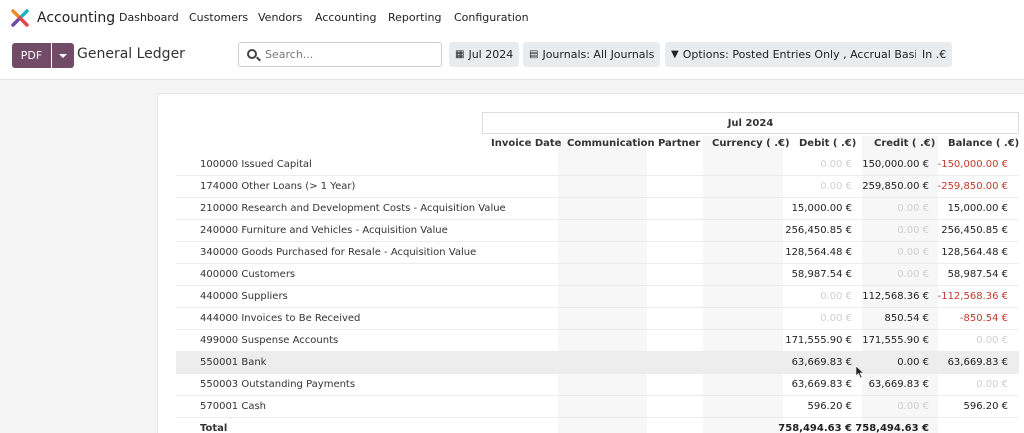 The image size is (1024, 433). What do you see at coordinates (526, 143) in the screenshot?
I see `col-invoice-date: Invoice Date` at bounding box center [526, 143].